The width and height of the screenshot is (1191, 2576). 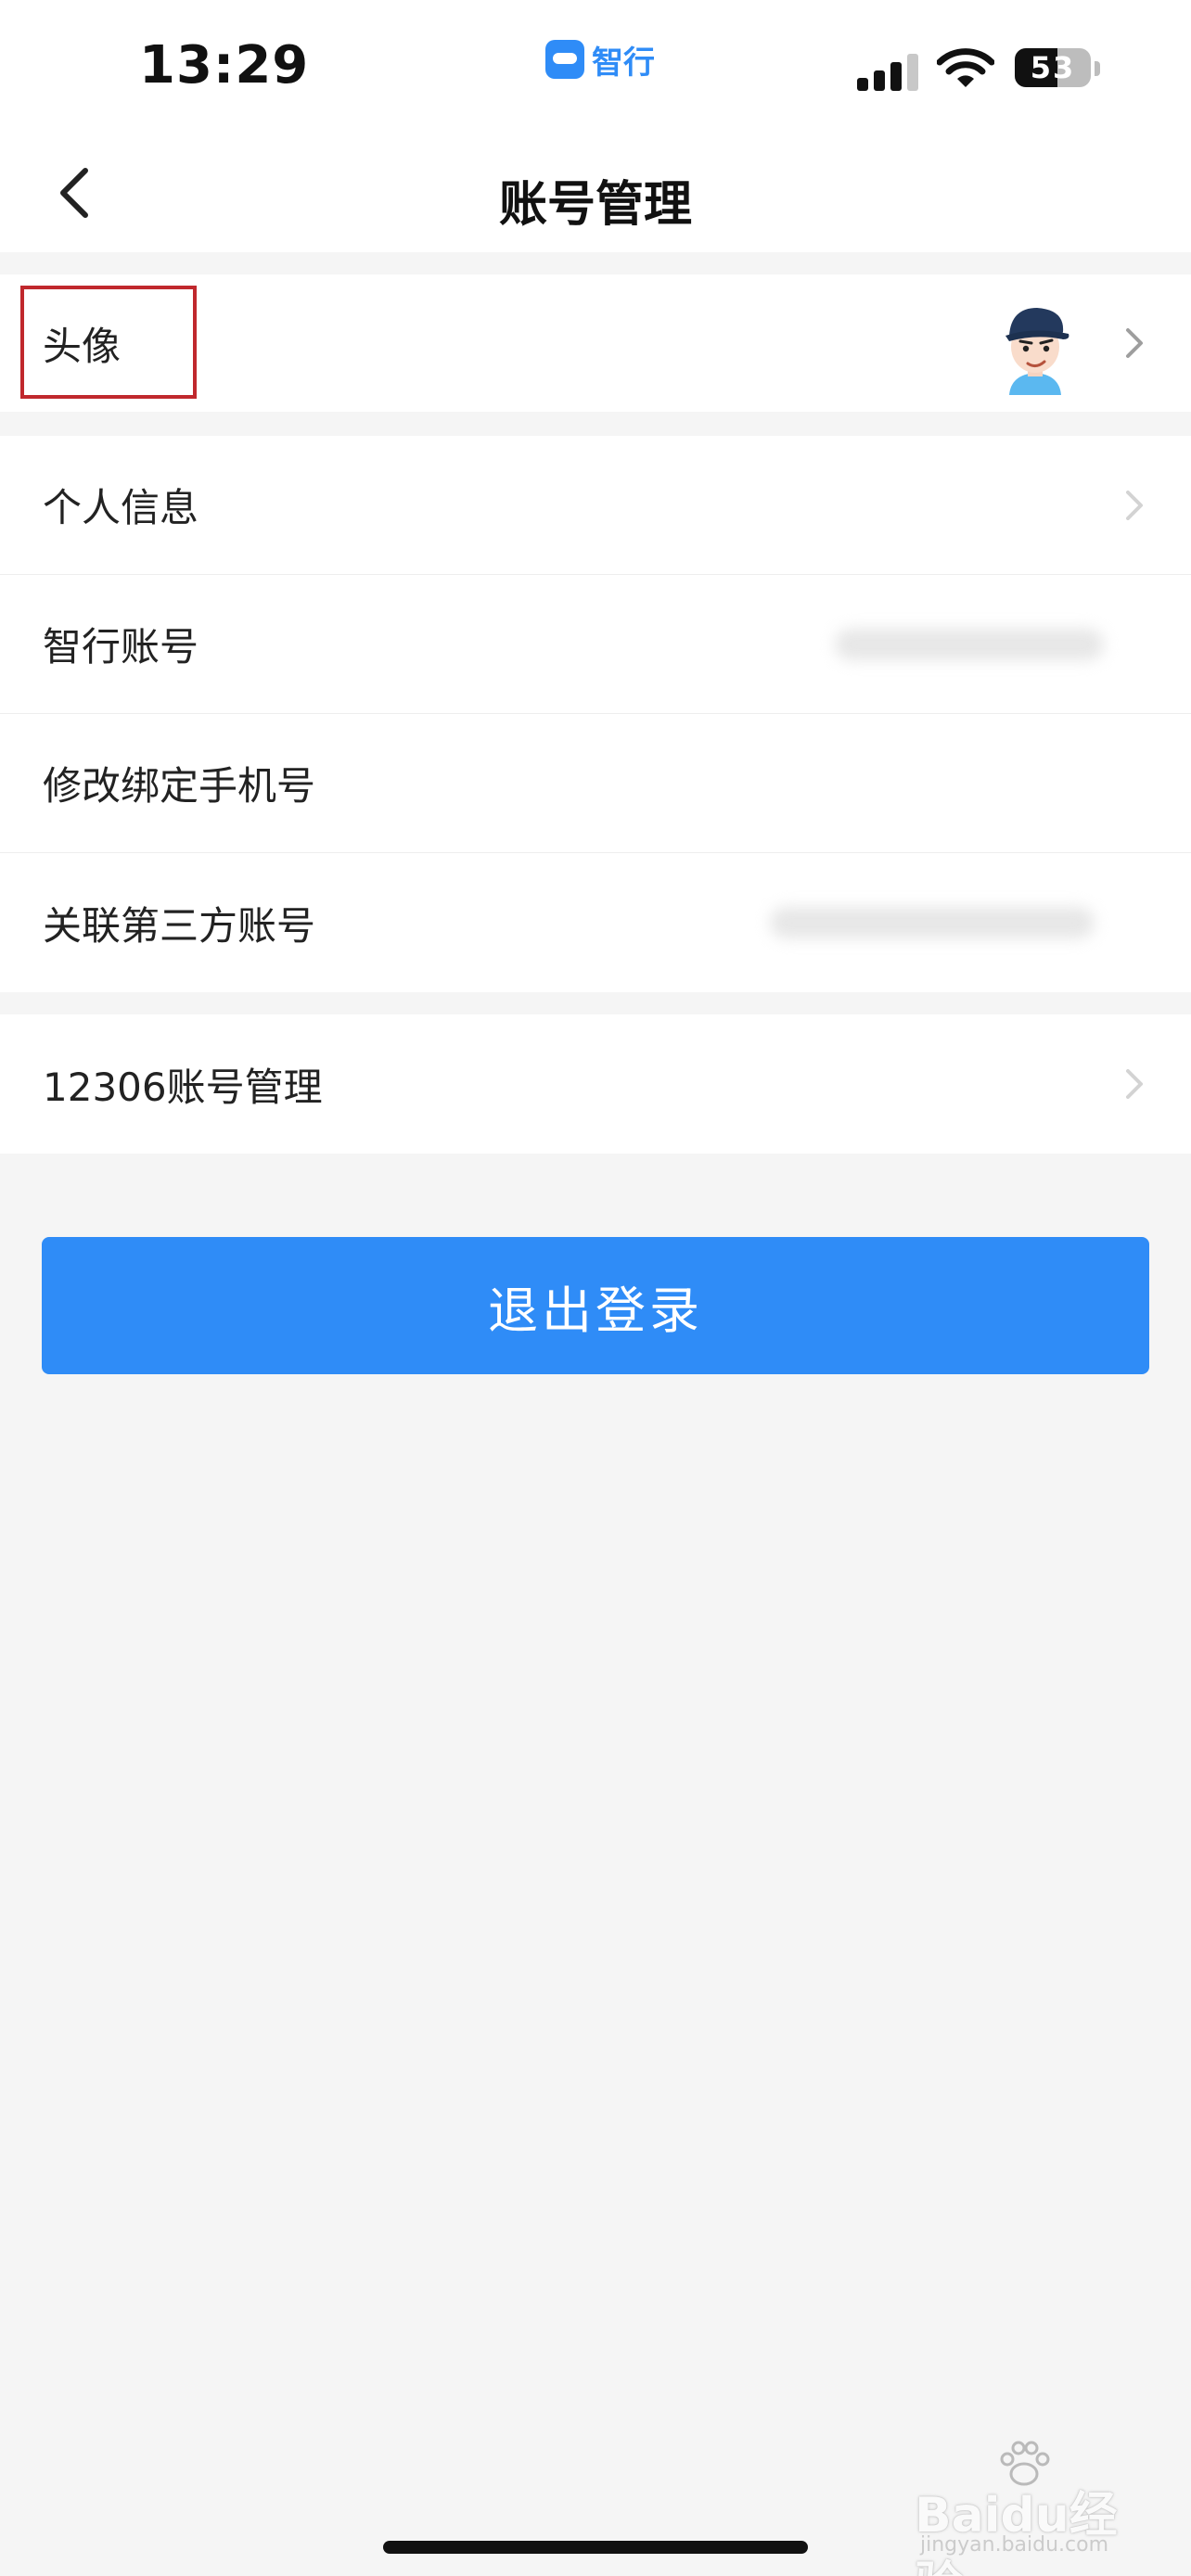 I want to click on battery-level: 53, so click(x=1053, y=67).